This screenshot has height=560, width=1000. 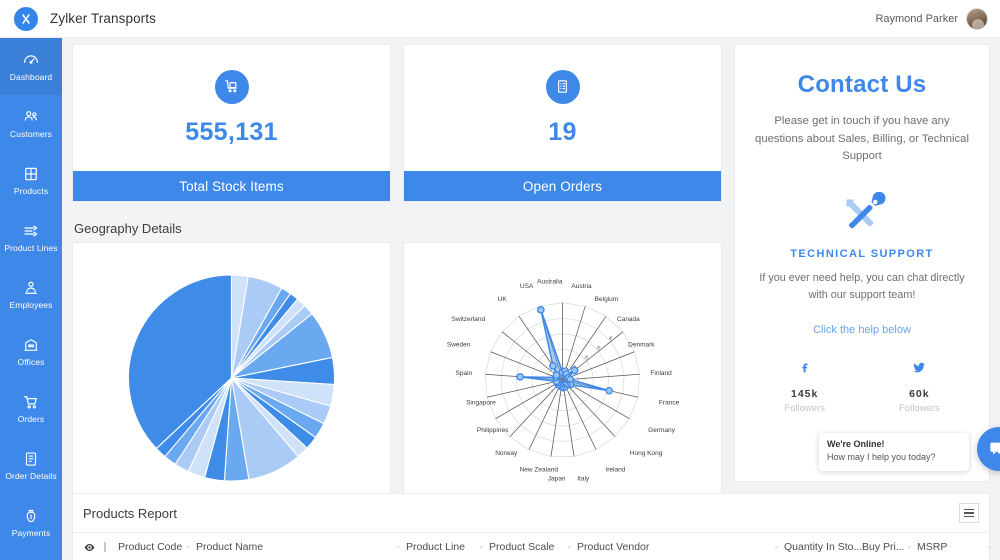 What do you see at coordinates (447, 546) in the screenshot?
I see `column-header-product-line: Product Line -` at bounding box center [447, 546].